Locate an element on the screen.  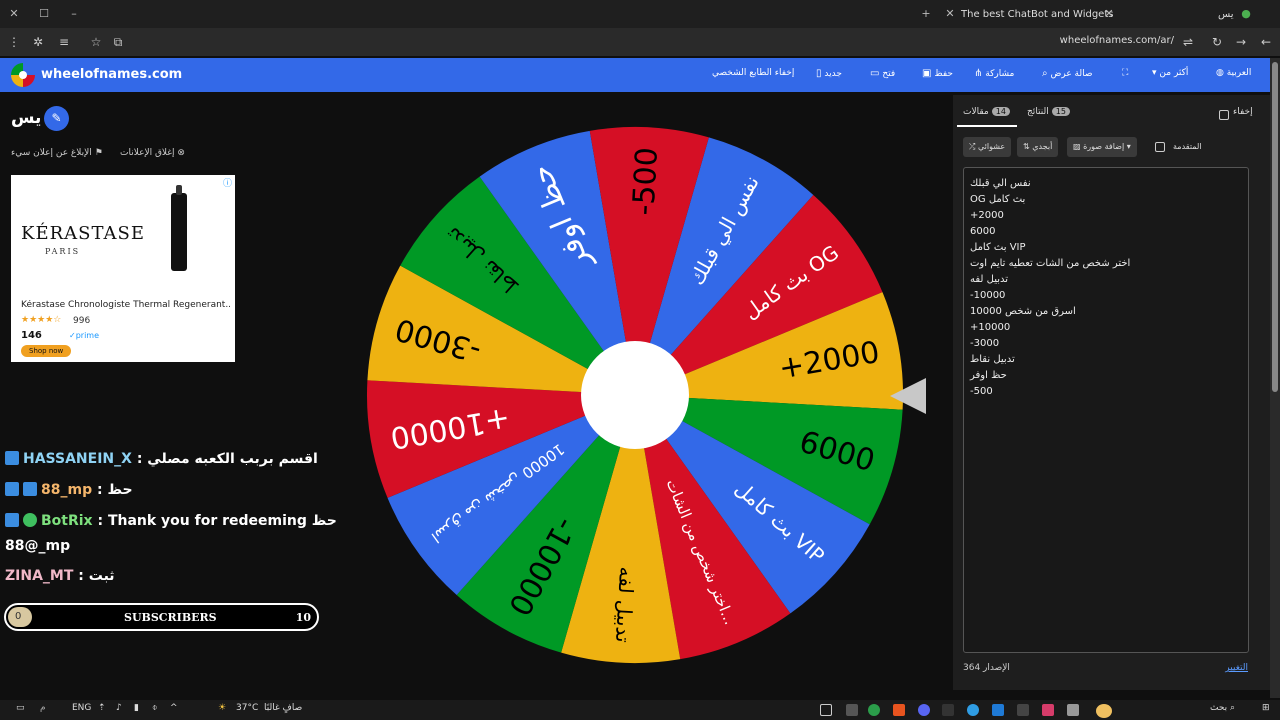
folder-icon: ▭ is located at coordinates (875, 73).